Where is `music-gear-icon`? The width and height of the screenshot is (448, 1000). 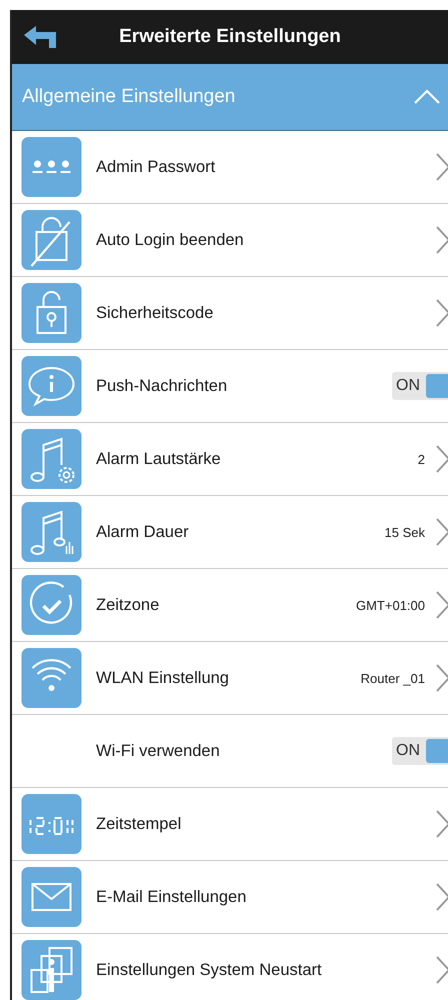
music-gear-icon is located at coordinates (51, 459).